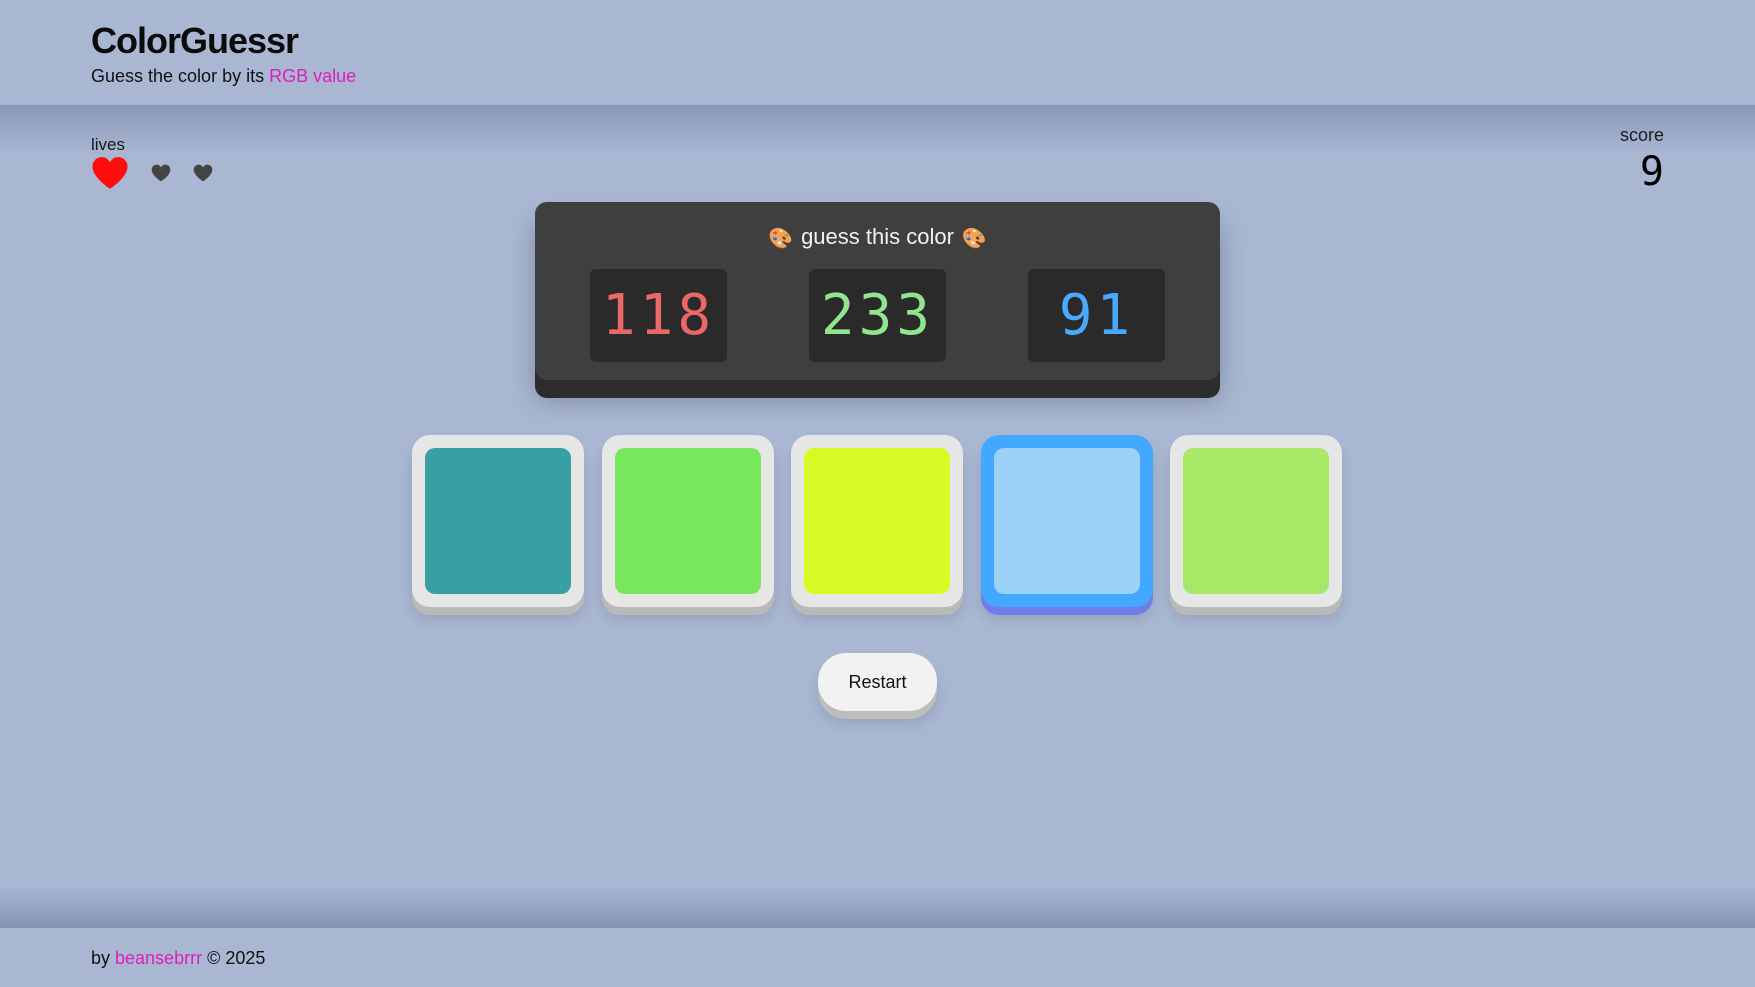  I want to click on target-prompt: 🎨 guess this color 🎨, so click(877, 237).